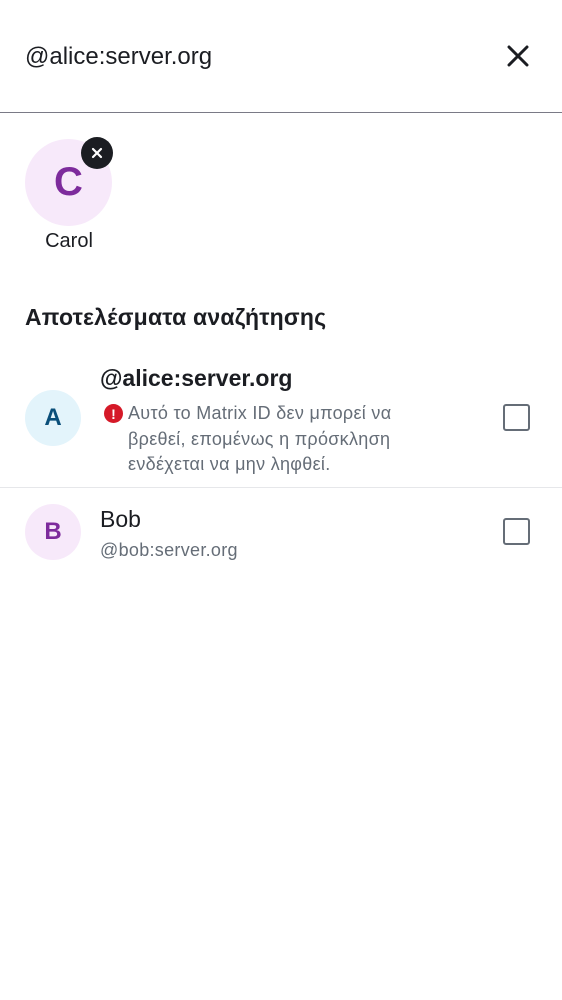 The height and width of the screenshot is (1000, 562). I want to click on avatar-initial: B, so click(53, 531).